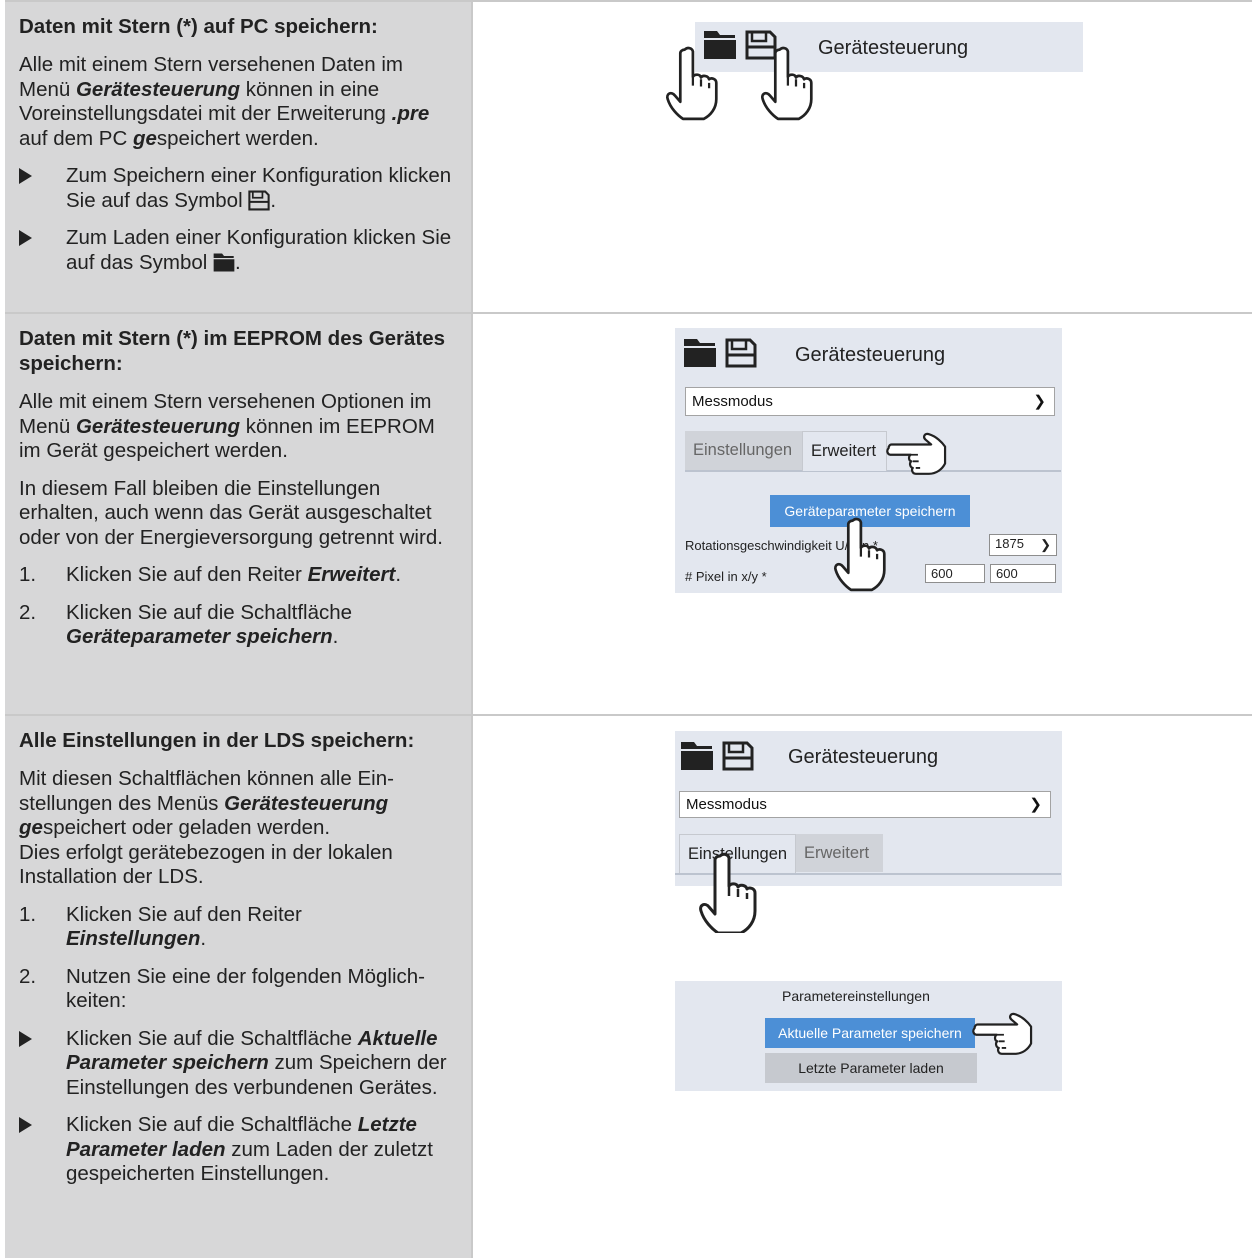 Image resolution: width=1257 pixels, height=1258 pixels. I want to click on text: auf dem PC, so click(76, 138).